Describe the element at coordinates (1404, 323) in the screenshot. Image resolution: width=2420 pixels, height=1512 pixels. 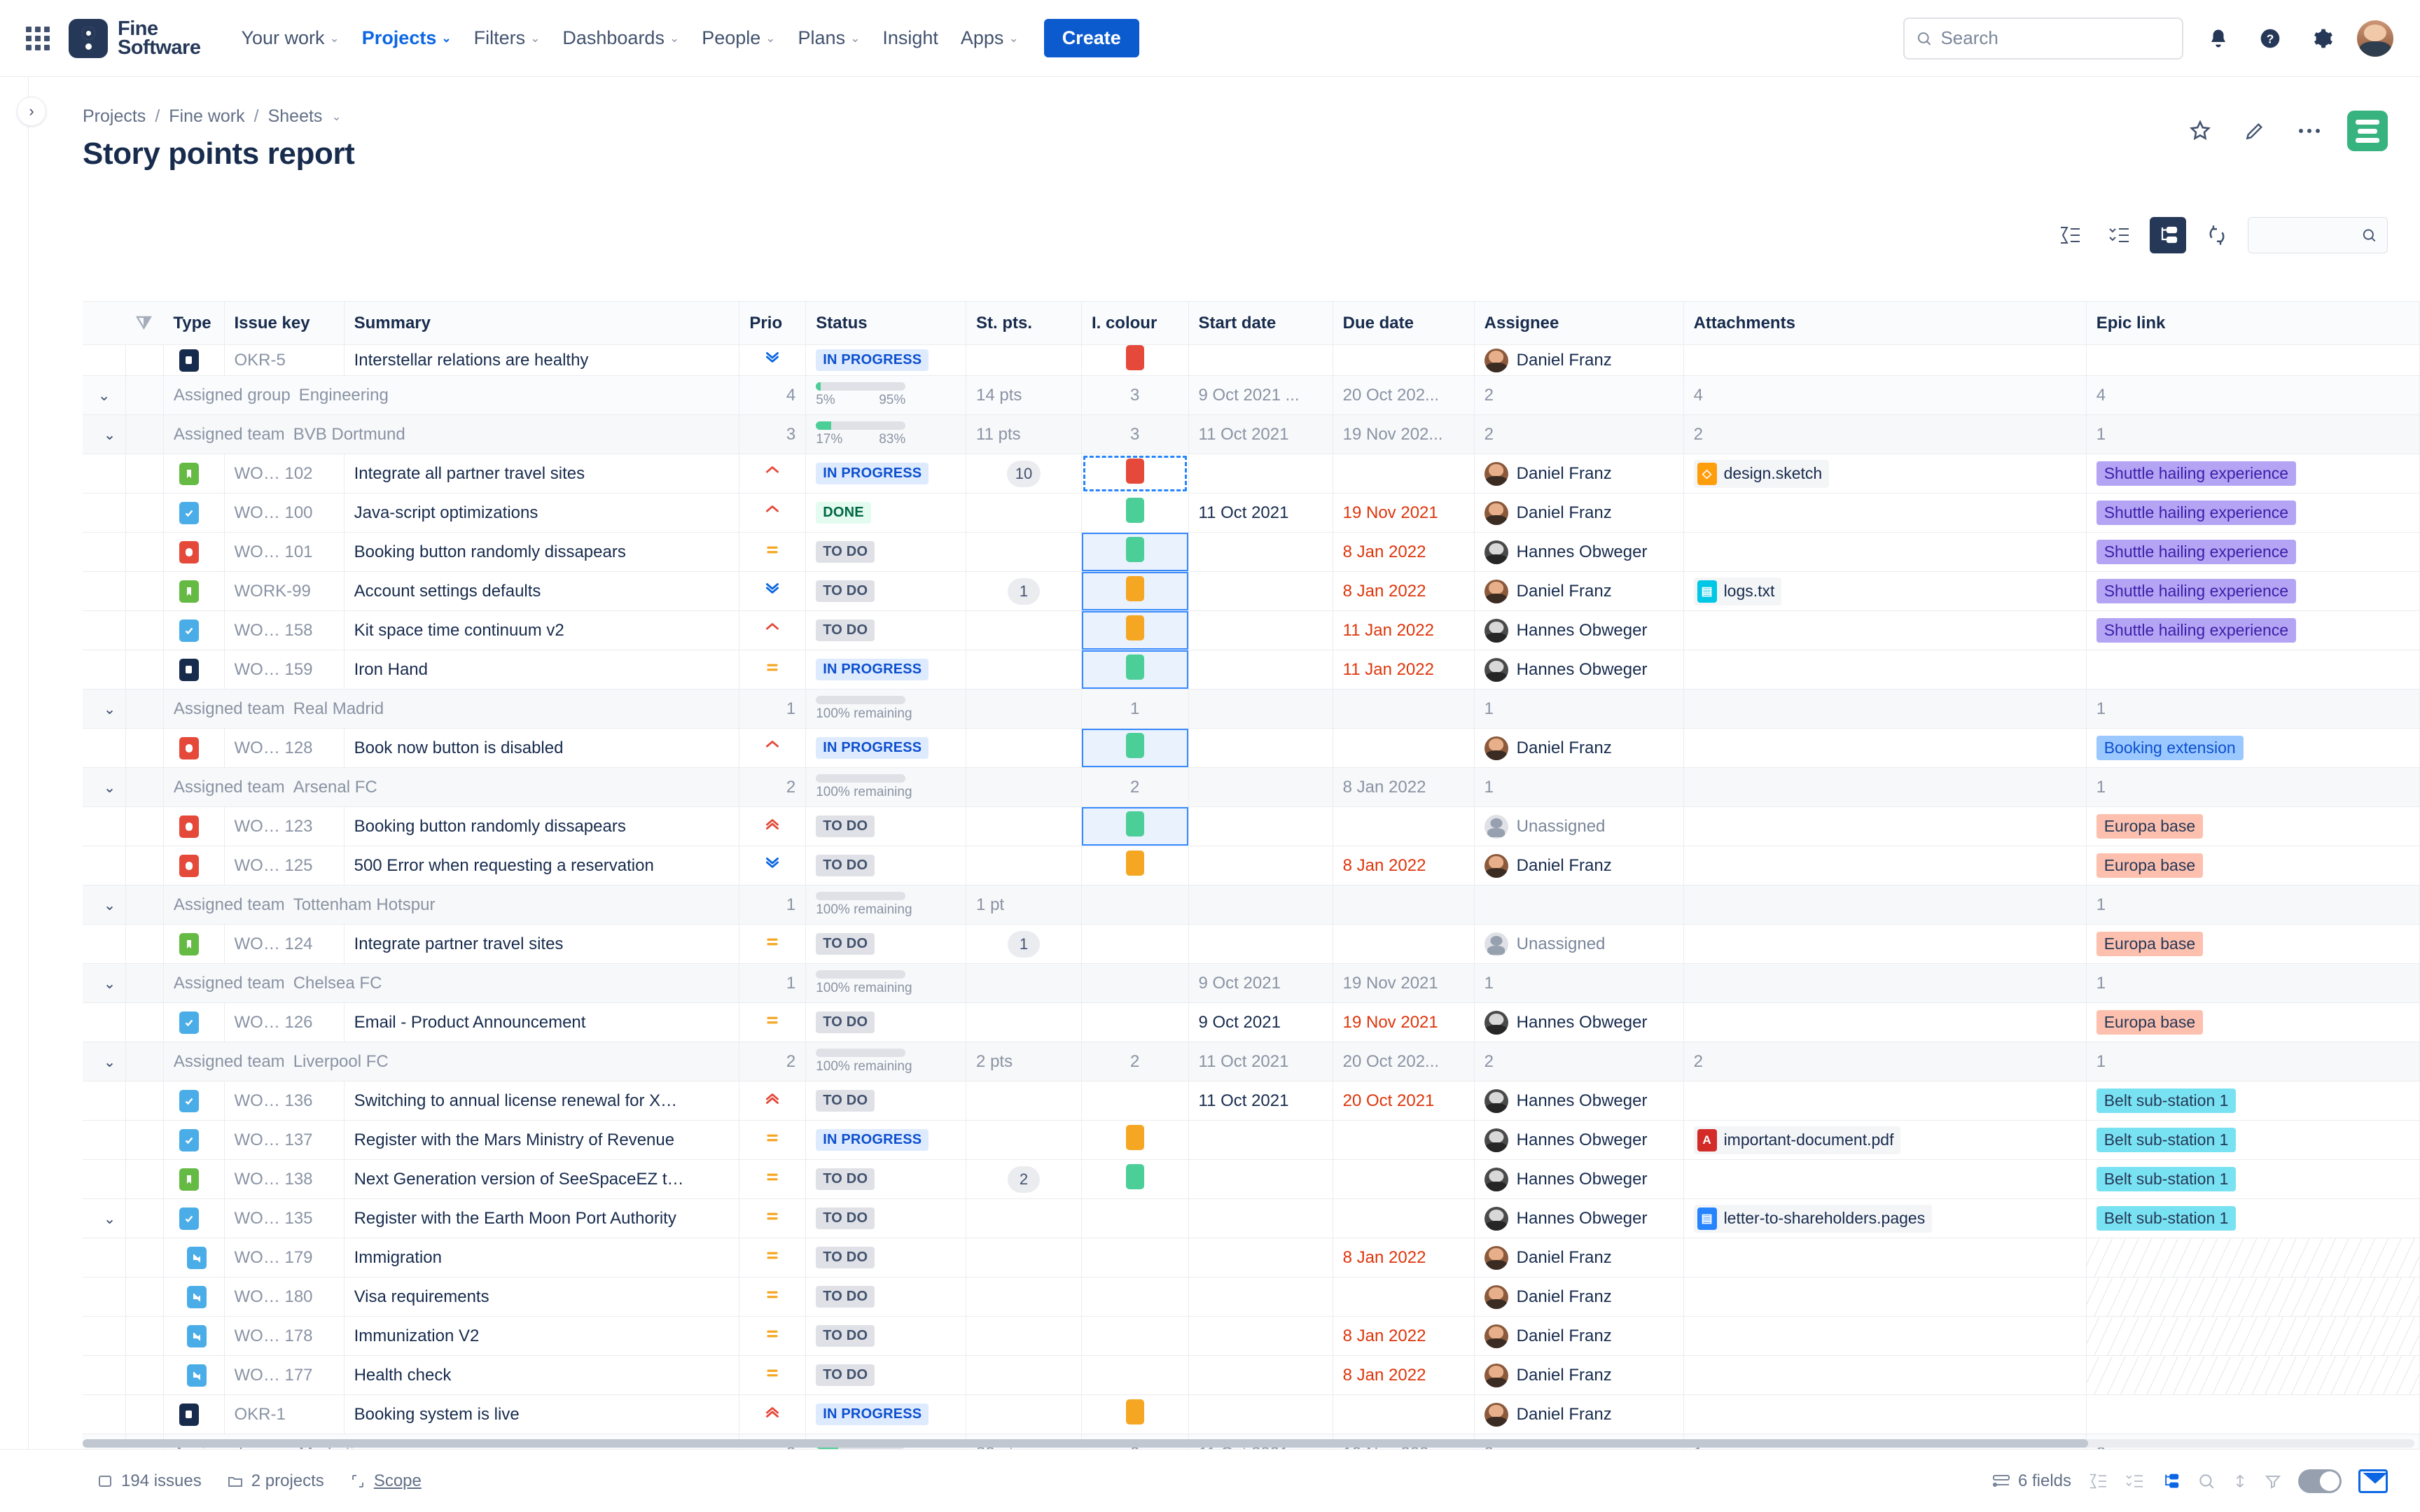
I see `header-due: Due date` at that location.